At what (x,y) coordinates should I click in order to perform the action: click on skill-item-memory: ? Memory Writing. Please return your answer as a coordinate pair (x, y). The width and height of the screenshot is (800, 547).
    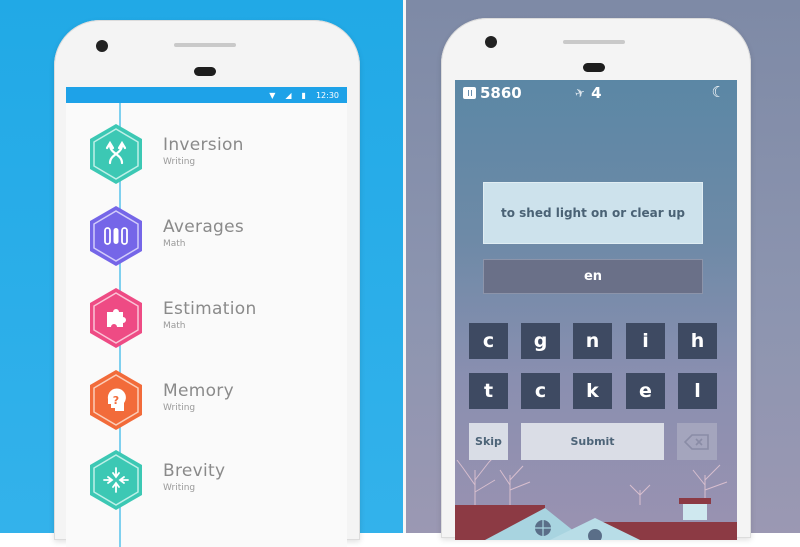
    Looking at the image, I should click on (213, 400).